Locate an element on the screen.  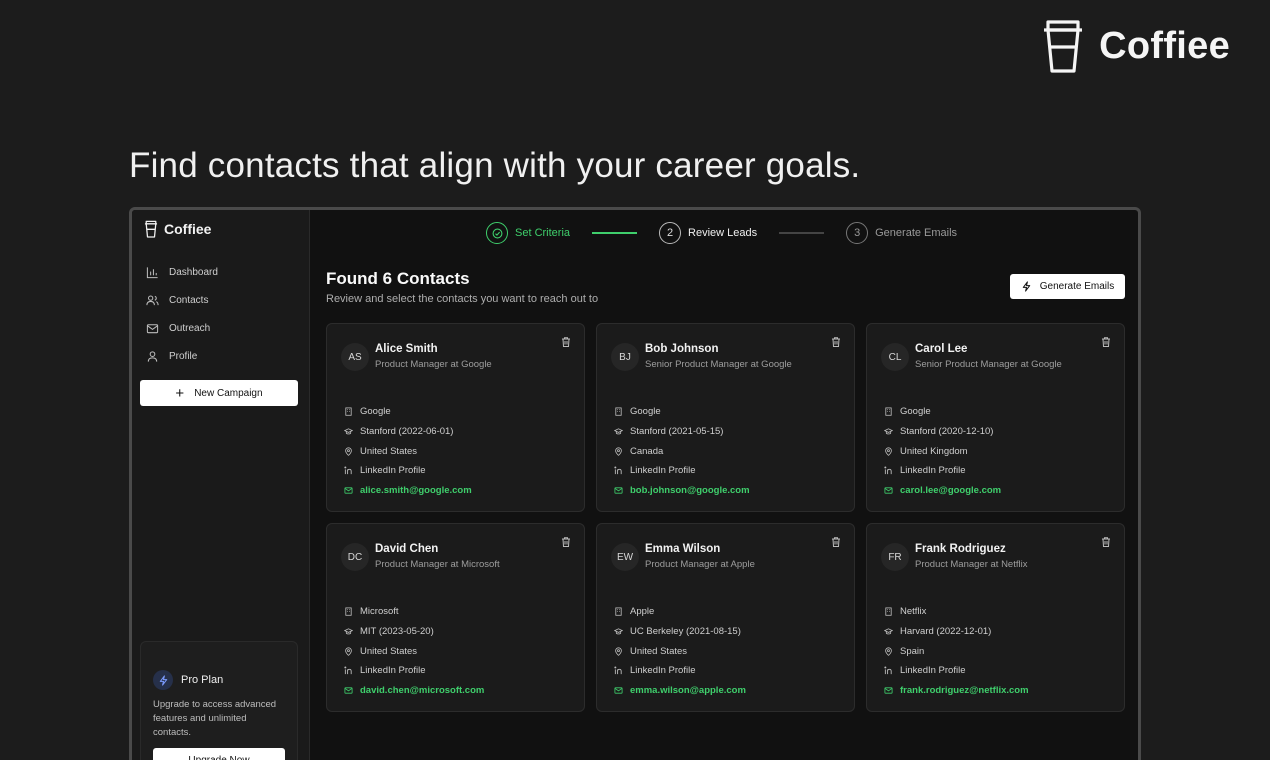
new-campaign-label: New Campaign is located at coordinates (228, 393).